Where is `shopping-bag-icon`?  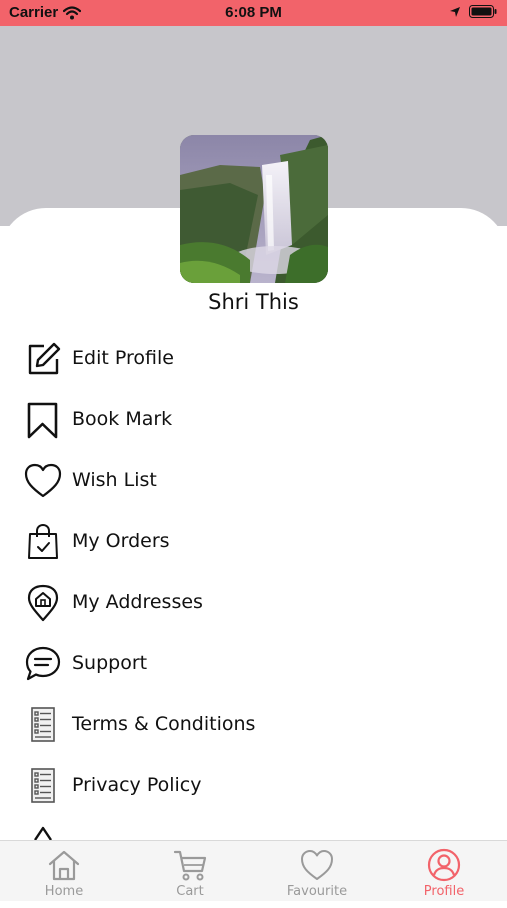 shopping-bag-icon is located at coordinates (43, 541).